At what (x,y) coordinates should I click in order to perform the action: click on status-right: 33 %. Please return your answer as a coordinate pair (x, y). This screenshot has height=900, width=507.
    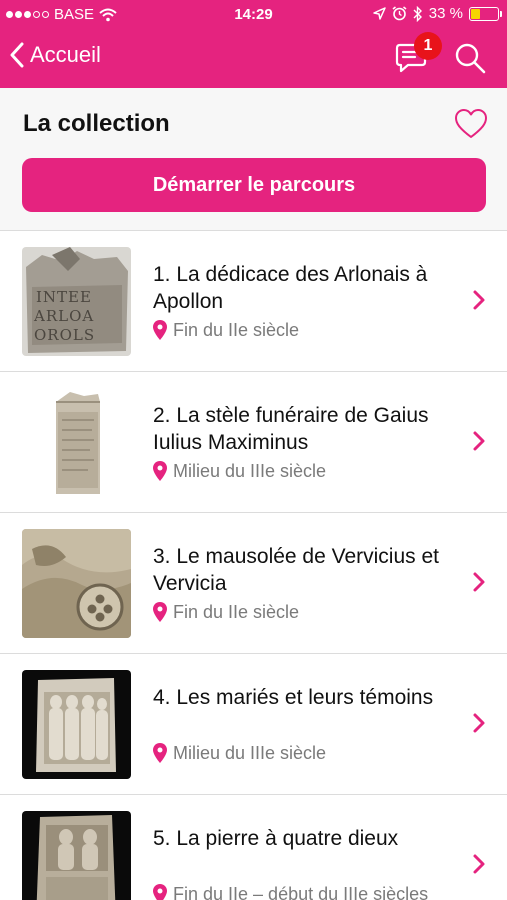
    Looking at the image, I should click on (437, 13).